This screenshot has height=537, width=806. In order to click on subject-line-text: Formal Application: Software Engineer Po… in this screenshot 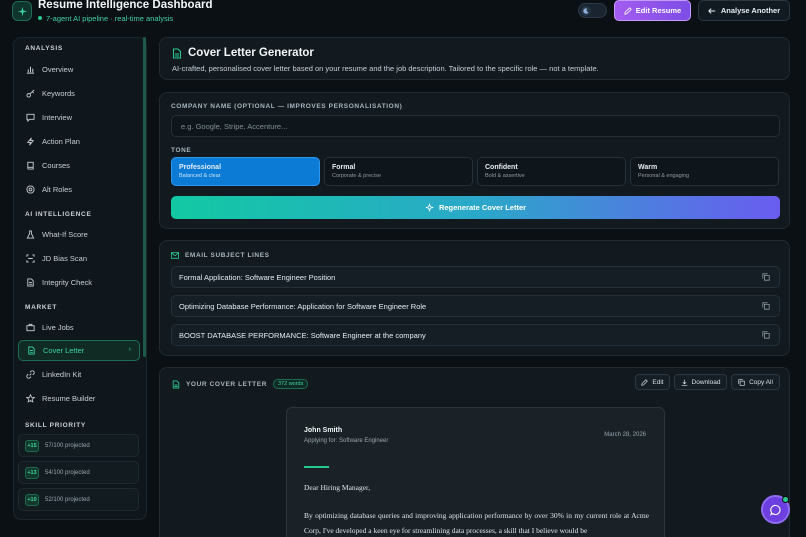, I will do `click(257, 277)`.